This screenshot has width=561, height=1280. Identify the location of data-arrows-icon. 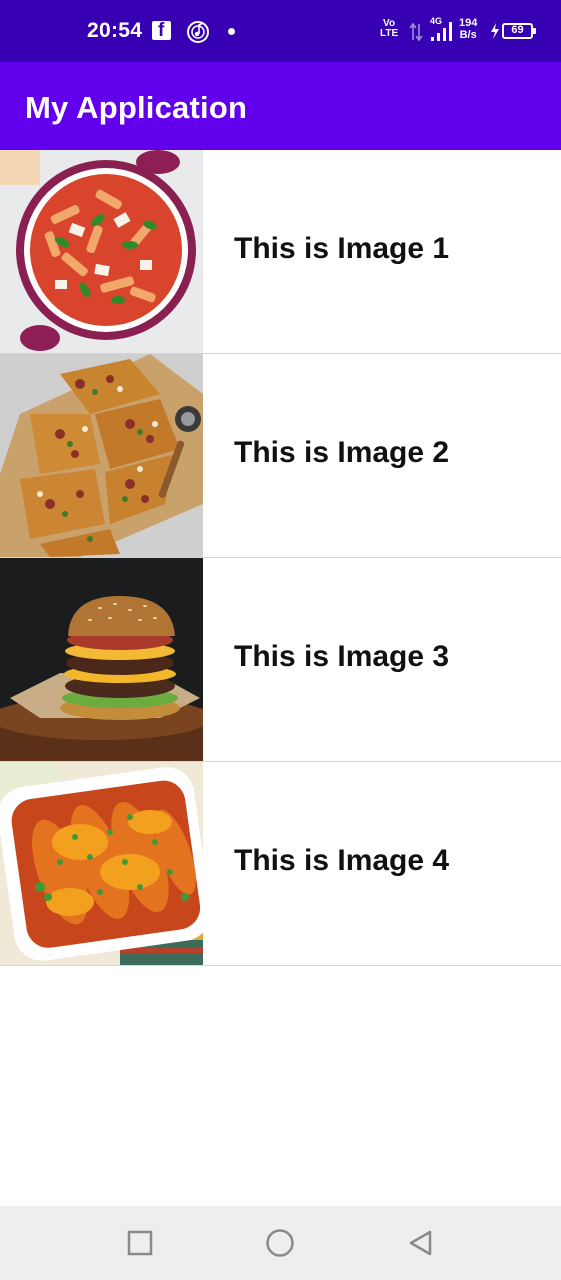
(416, 32).